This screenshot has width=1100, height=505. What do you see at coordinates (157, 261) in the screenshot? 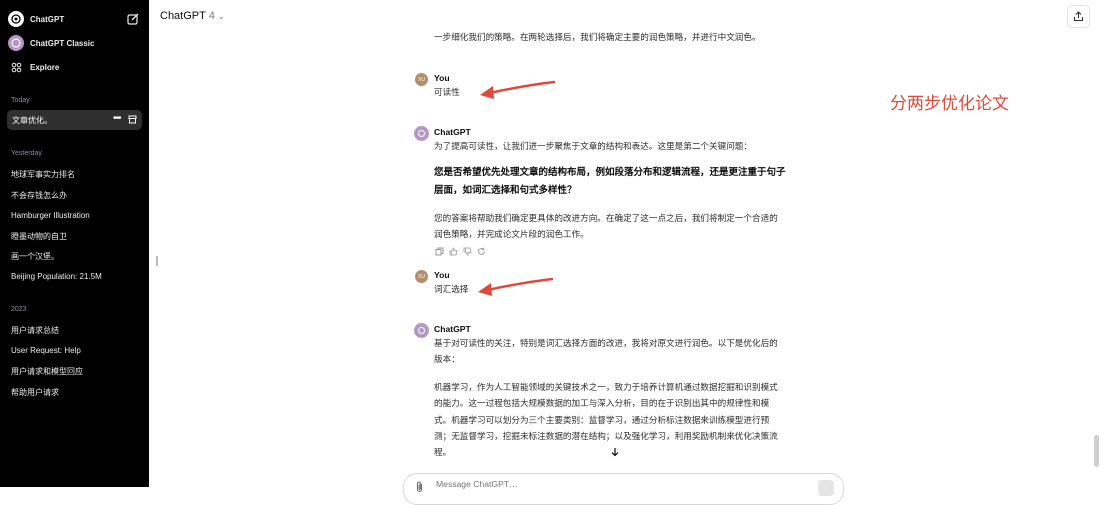
I see `sidebar-resize-handle` at bounding box center [157, 261].